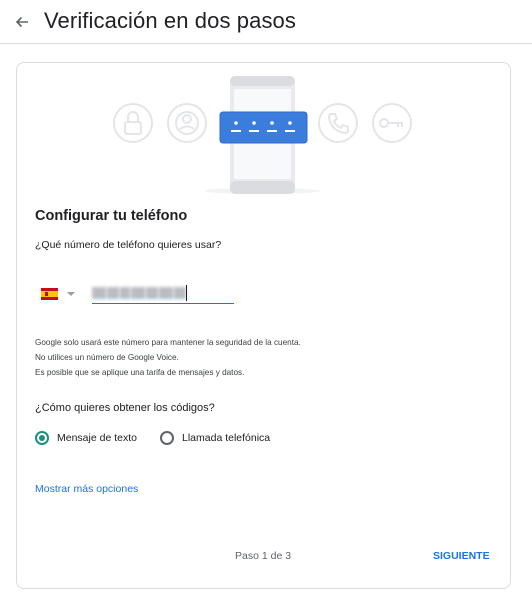 This screenshot has width=532, height=601. Describe the element at coordinates (133, 123) in the screenshot. I see `lock-icon` at that location.